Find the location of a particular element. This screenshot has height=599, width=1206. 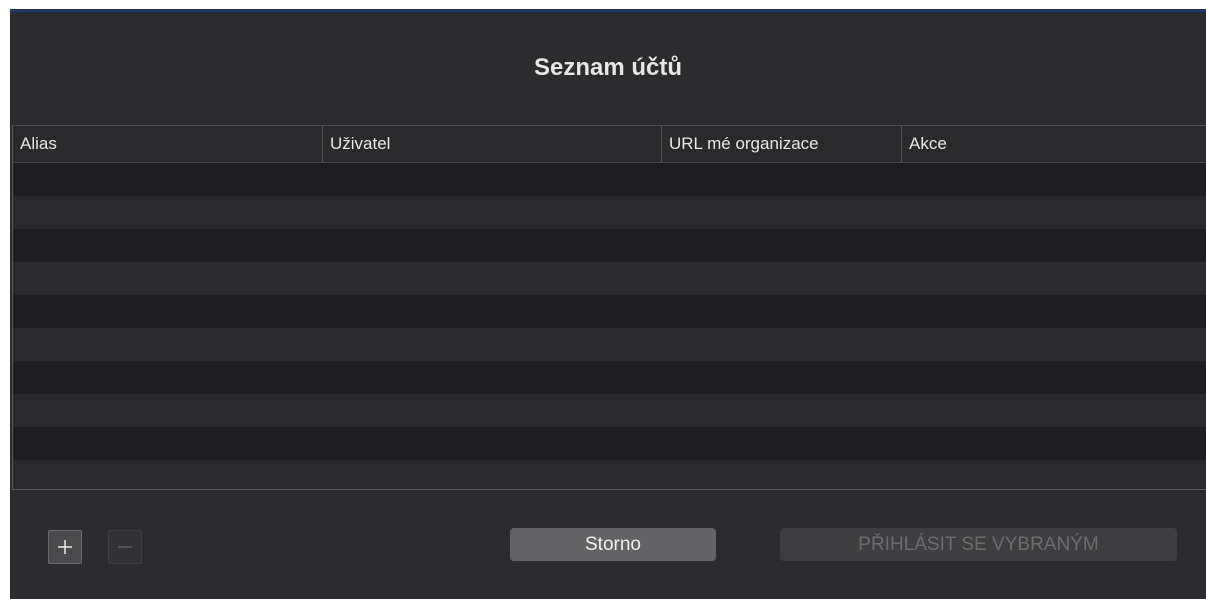

column-header-actions: Akce is located at coordinates (1053, 144).